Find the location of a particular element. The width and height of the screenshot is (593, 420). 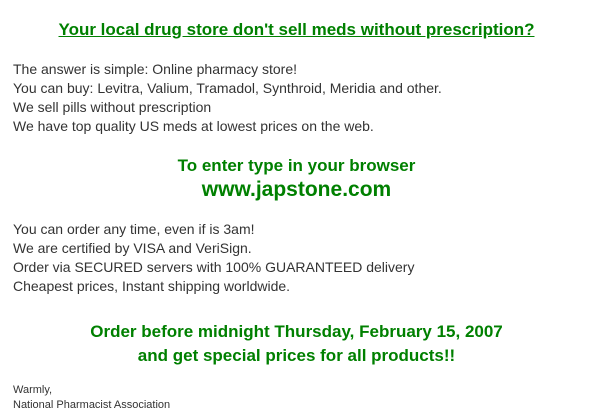

signoff: Warmly, is located at coordinates (33, 390).